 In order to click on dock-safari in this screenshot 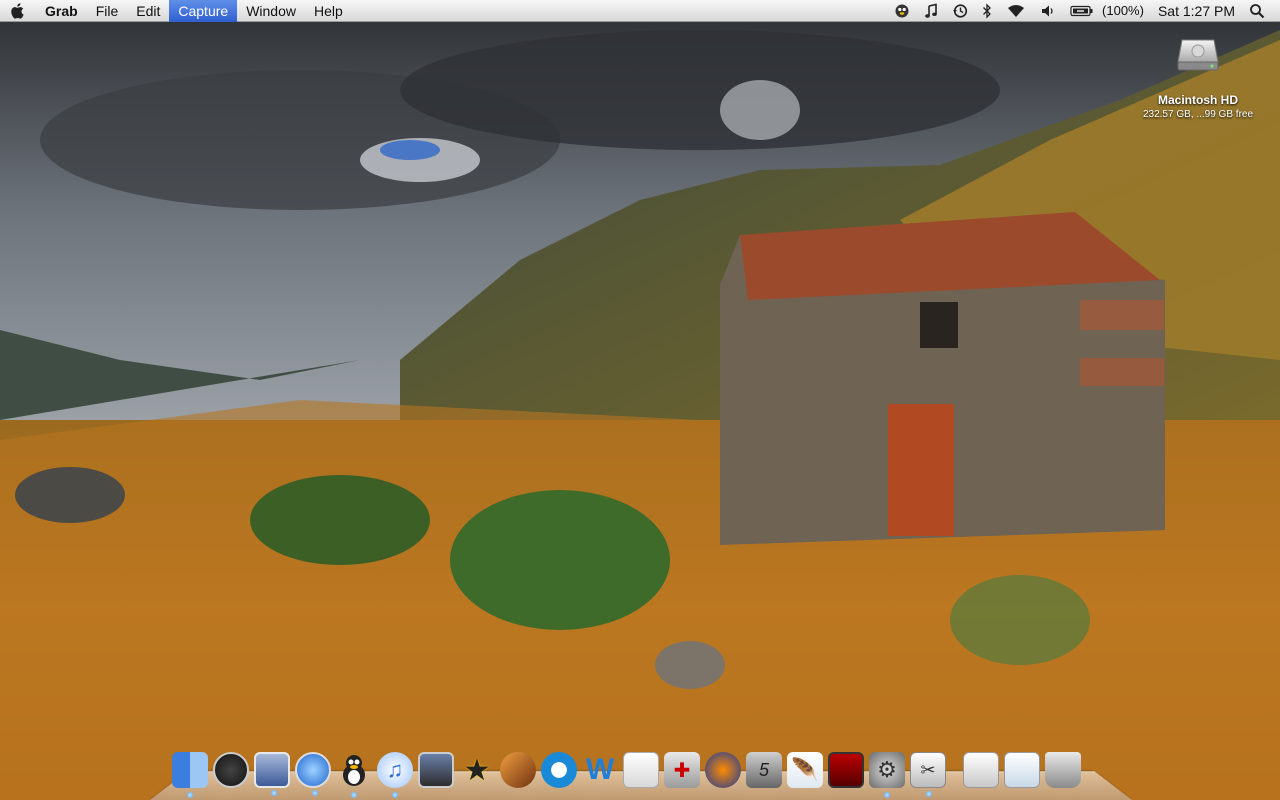, I will do `click(313, 770)`.